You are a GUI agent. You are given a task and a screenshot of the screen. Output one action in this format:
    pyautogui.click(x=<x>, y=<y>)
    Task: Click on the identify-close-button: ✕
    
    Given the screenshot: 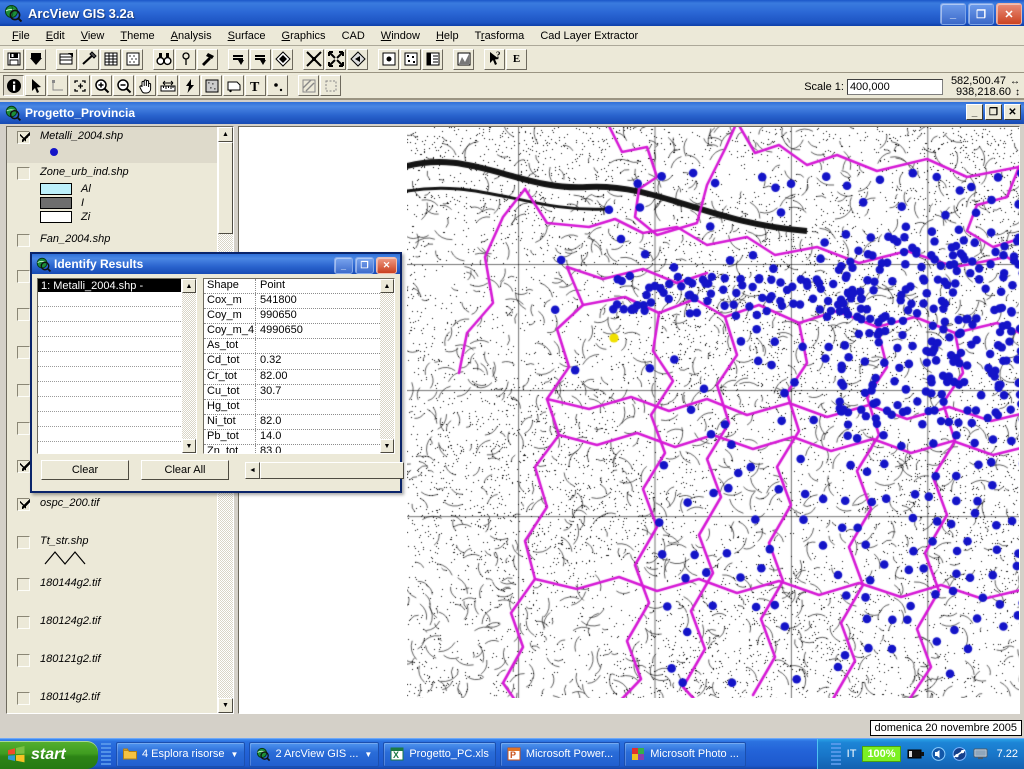 What is the action you would take?
    pyautogui.click(x=386, y=265)
    